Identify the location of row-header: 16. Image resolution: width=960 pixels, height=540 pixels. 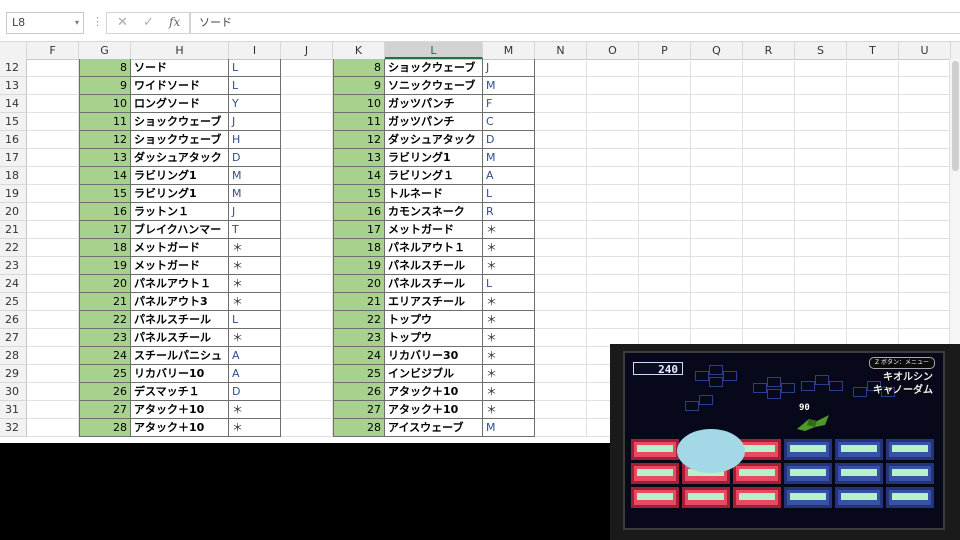
(13, 140).